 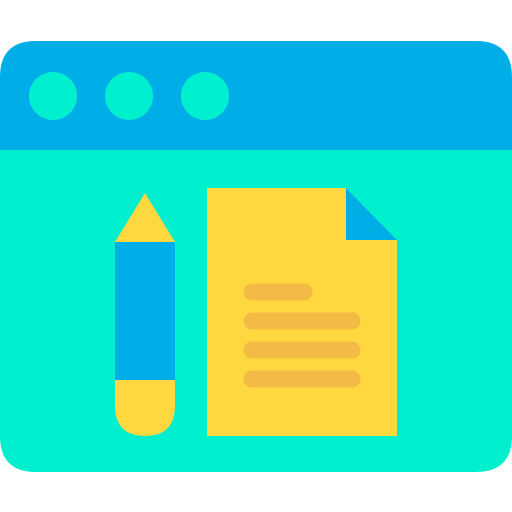 I want to click on pencil-eraser, so click(x=145, y=408).